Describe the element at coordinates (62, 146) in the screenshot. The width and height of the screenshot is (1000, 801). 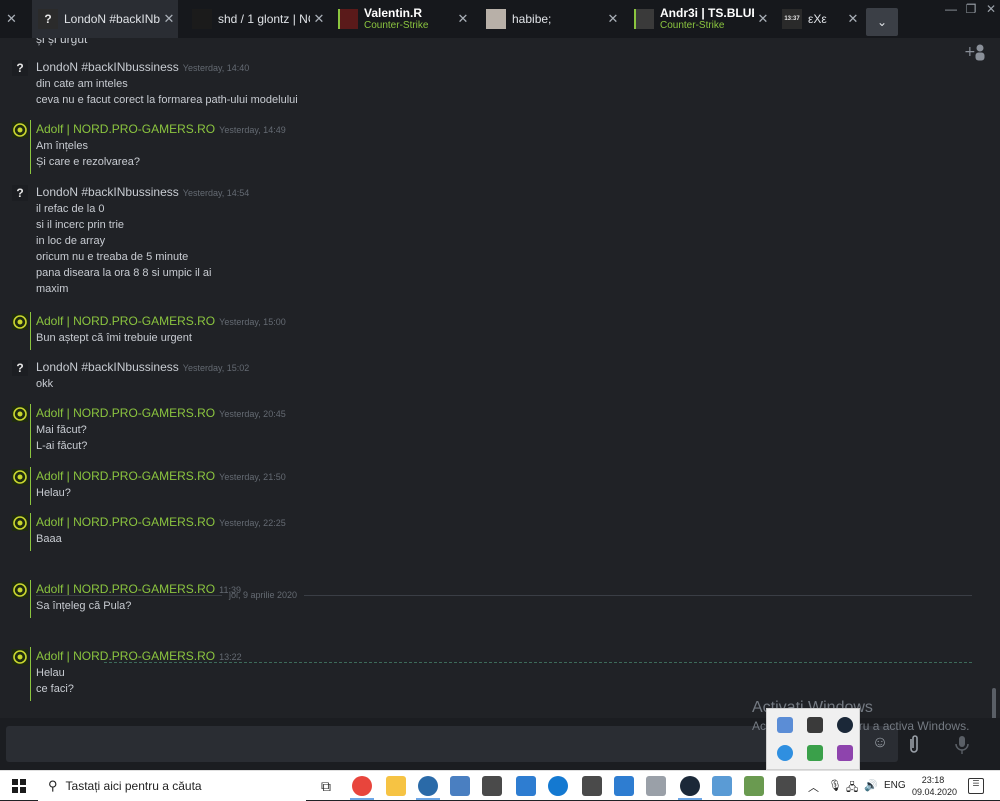
I see `message-line: Am înțeles` at that location.